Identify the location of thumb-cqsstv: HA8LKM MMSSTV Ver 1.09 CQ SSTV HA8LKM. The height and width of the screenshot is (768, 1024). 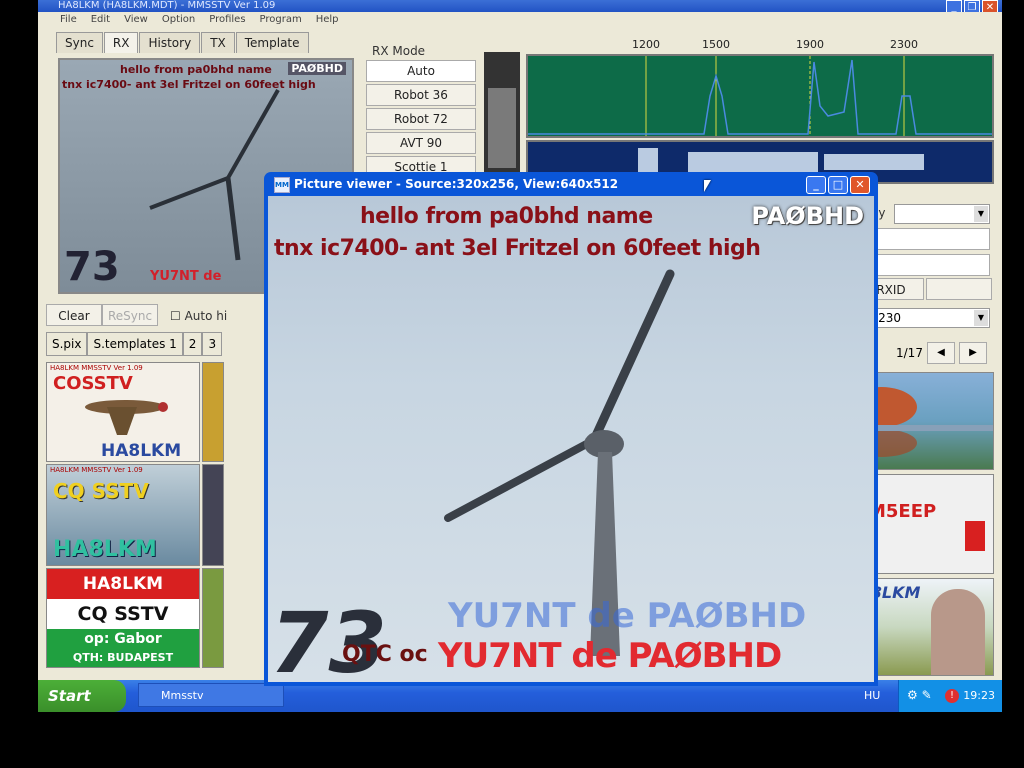
(123, 515).